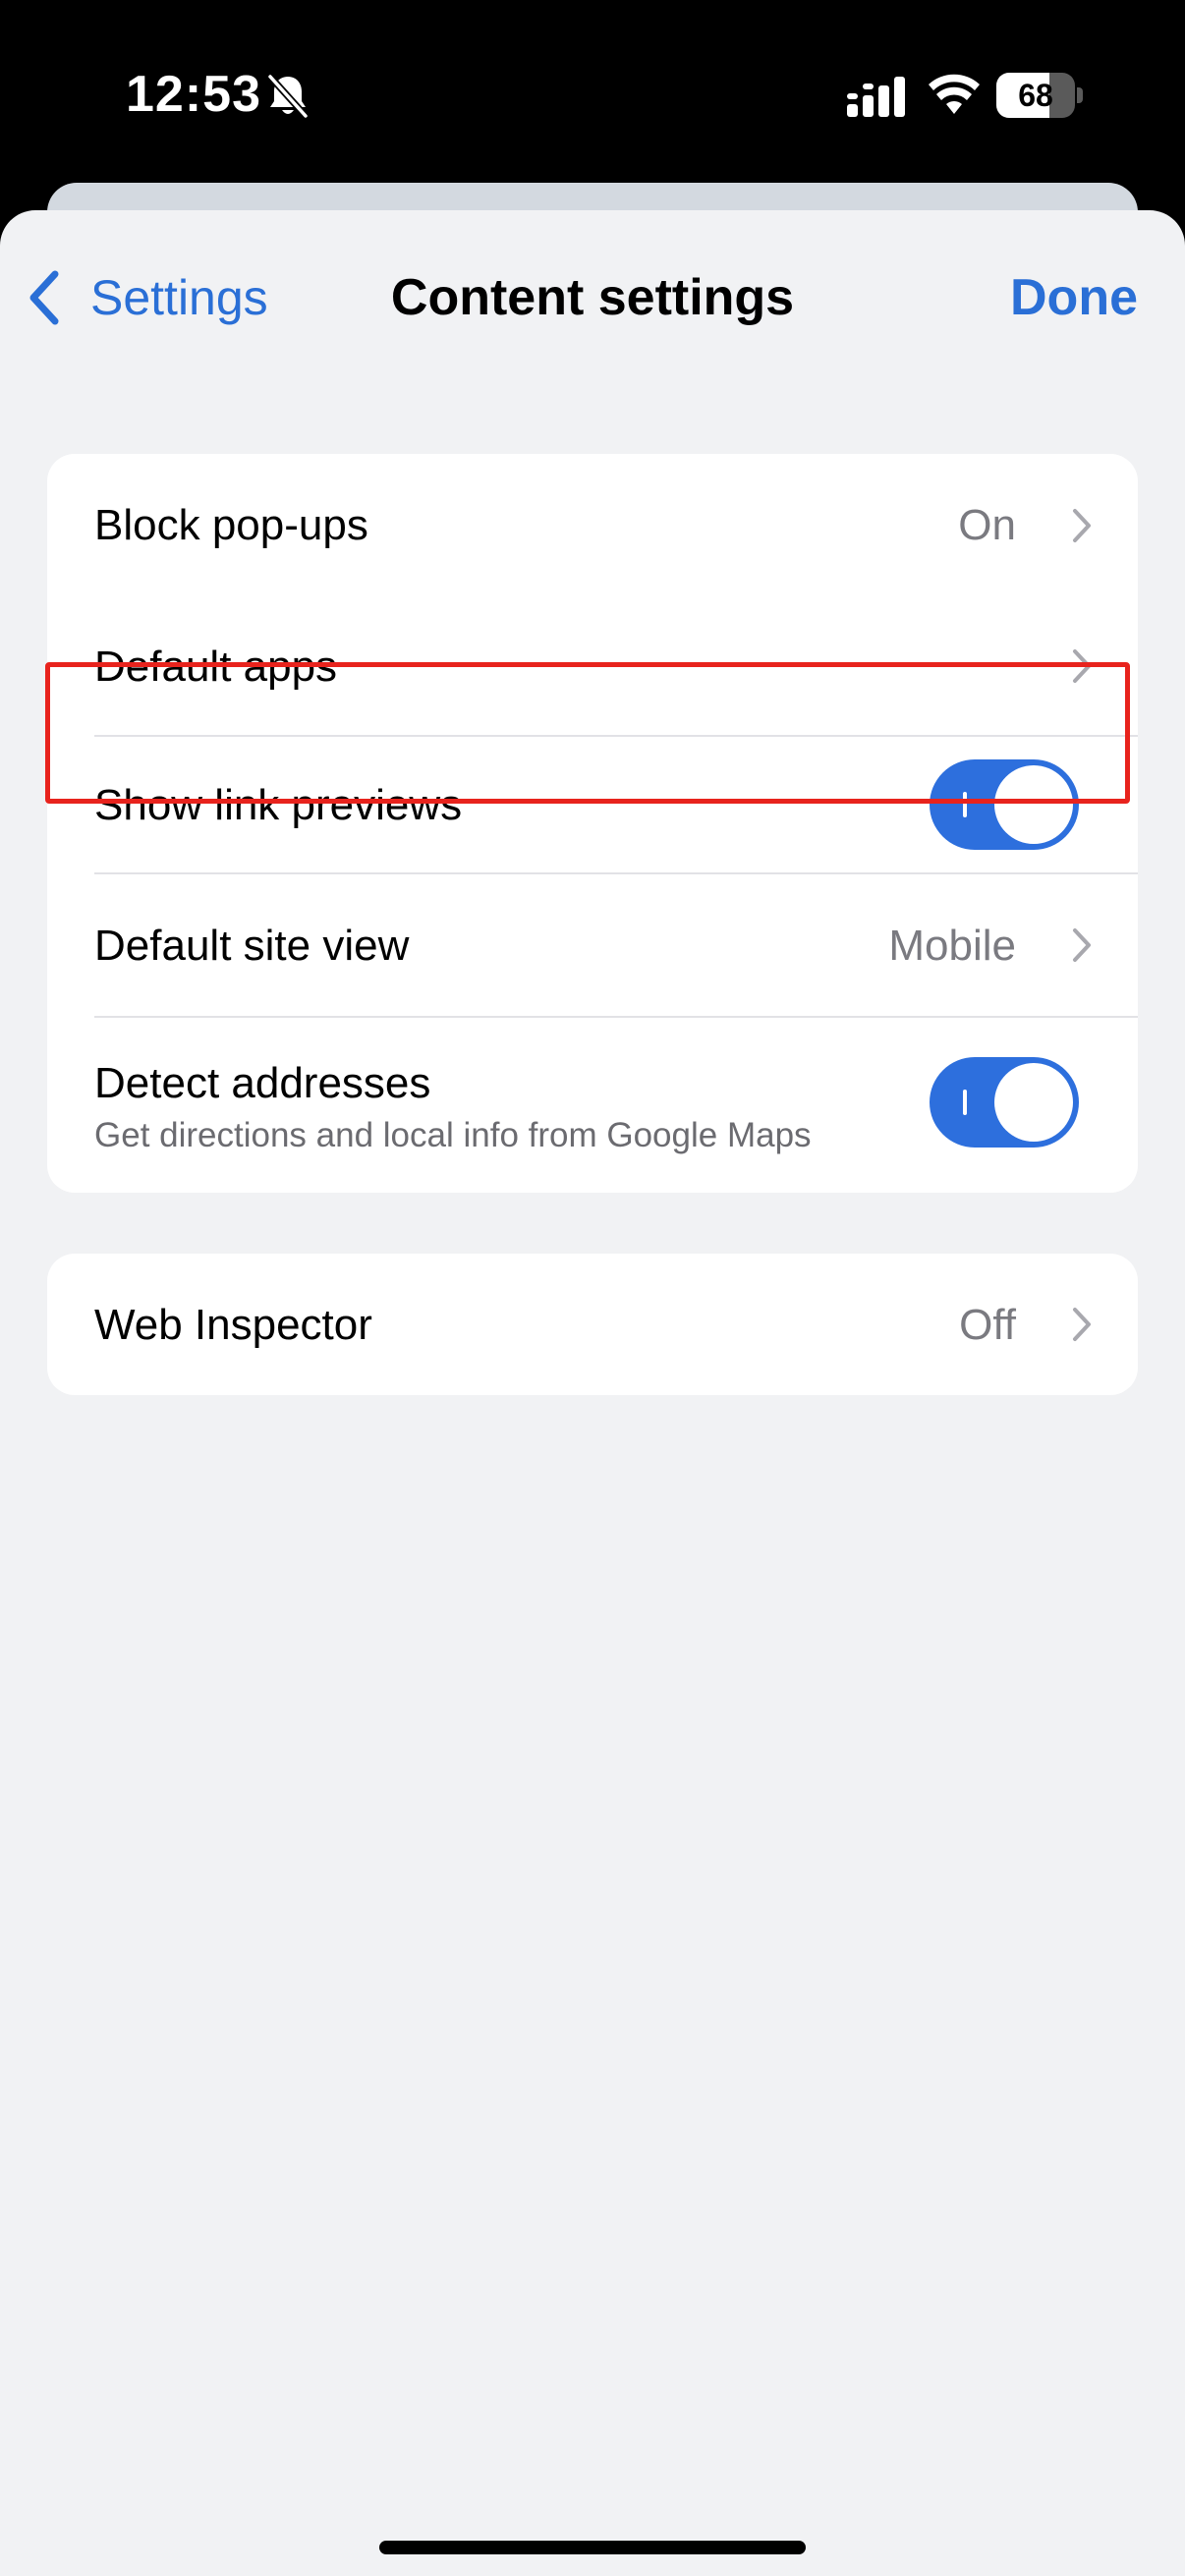 Image resolution: width=1185 pixels, height=2576 pixels. Describe the element at coordinates (231, 525) in the screenshot. I see `row-label: Block pop-ups` at that location.